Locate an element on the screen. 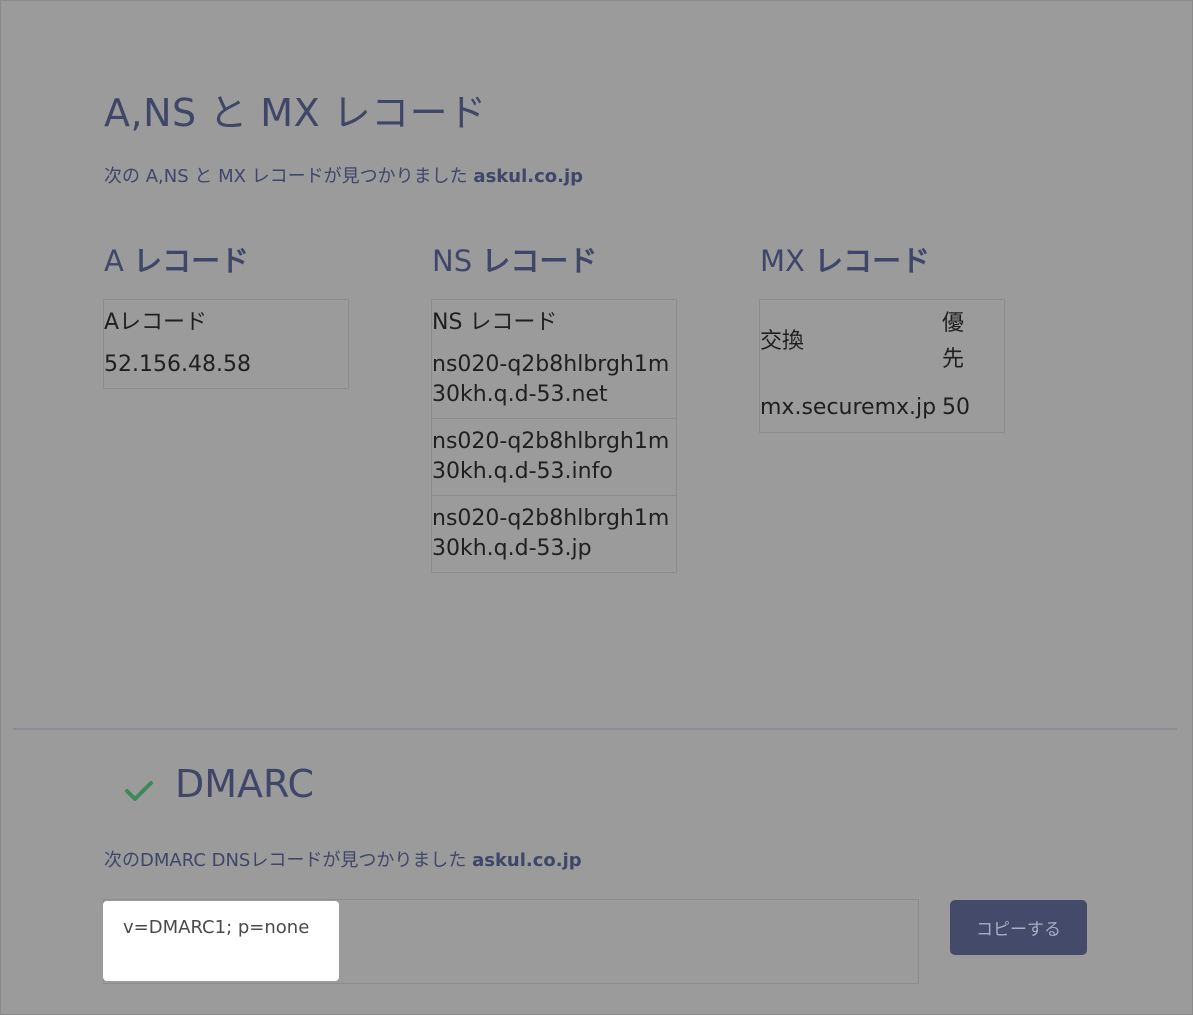  mx-header-exchange: 交換 is located at coordinates (782, 341).